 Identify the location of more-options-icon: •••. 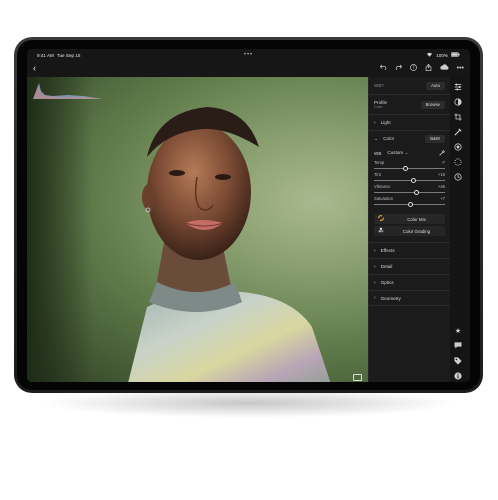
(460, 68).